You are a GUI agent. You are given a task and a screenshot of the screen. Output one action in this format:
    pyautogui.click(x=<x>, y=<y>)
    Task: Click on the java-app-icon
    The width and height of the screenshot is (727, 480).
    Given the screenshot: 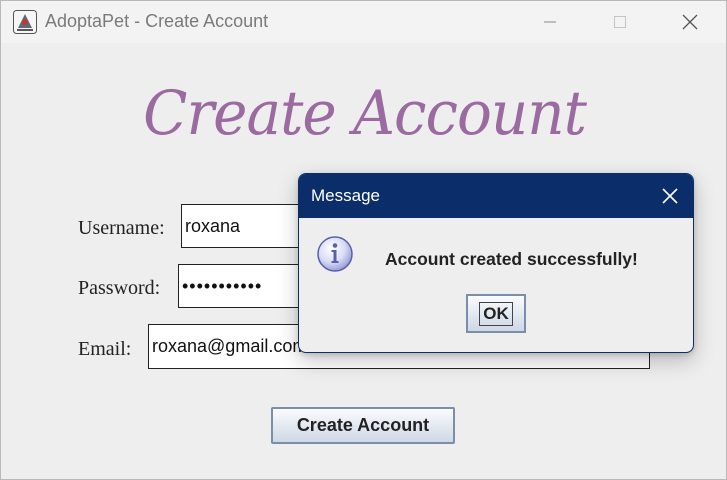 What is the action you would take?
    pyautogui.click(x=25, y=22)
    